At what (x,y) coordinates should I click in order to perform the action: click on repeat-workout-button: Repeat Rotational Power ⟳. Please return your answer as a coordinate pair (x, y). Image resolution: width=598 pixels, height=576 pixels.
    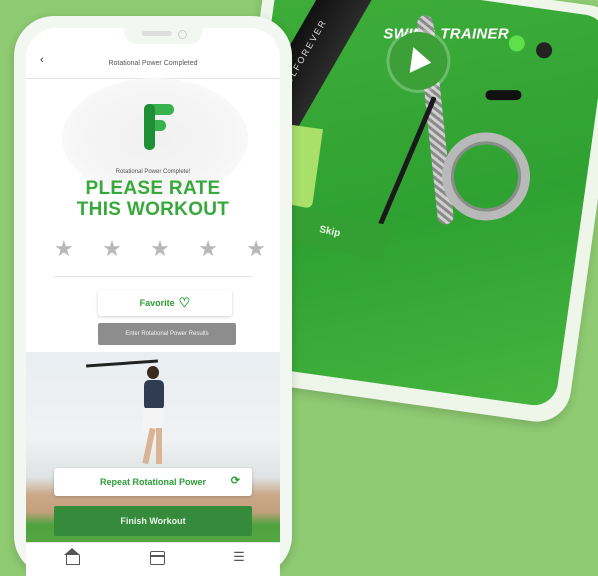
    Looking at the image, I should click on (153, 482).